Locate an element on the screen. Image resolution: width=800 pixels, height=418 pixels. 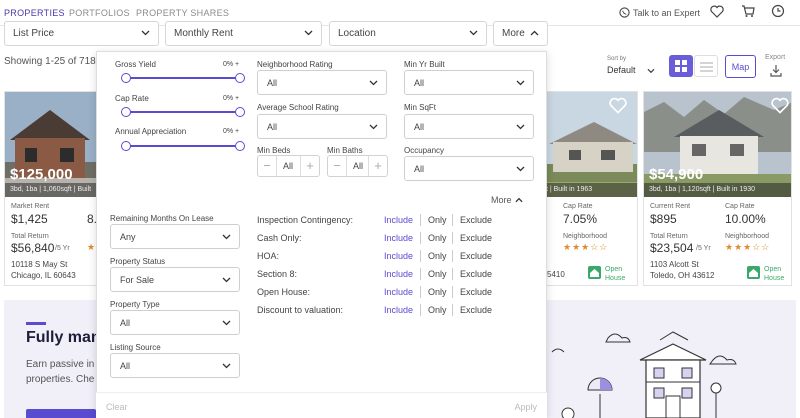
school-rating-select: All is located at coordinates (322, 126).